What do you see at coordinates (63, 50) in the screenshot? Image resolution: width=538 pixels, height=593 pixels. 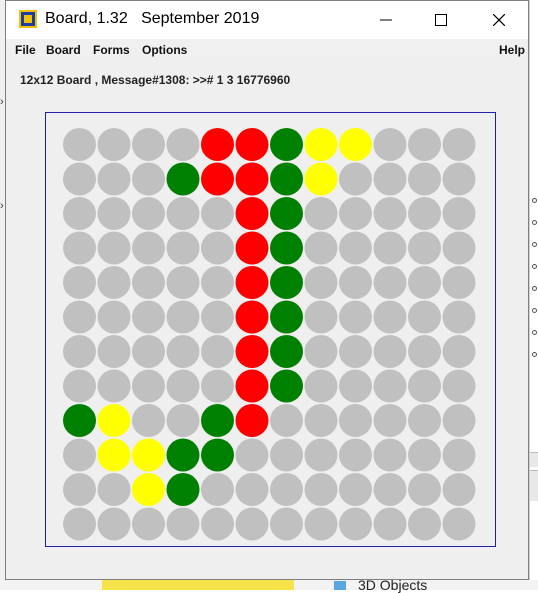 I see `menu-board: Board` at bounding box center [63, 50].